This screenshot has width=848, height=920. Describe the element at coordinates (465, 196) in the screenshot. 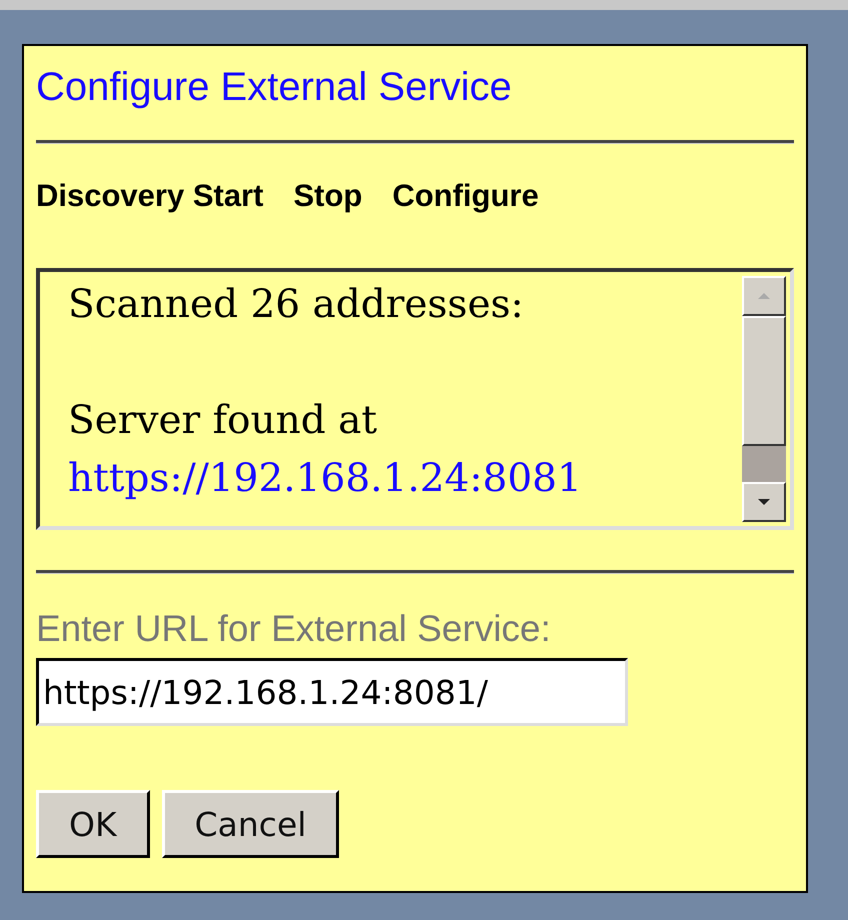

I see `toolbar-link: Configure` at that location.